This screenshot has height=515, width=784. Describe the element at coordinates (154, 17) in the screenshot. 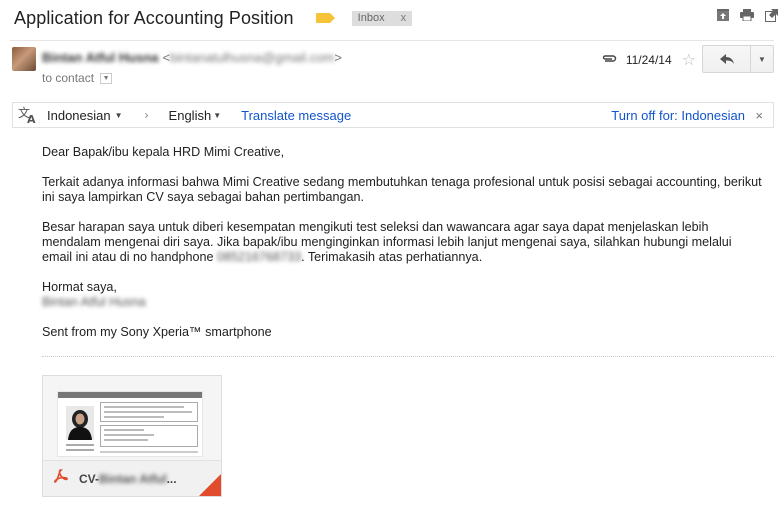

I see `subject-title: Application for Accounting Position` at that location.